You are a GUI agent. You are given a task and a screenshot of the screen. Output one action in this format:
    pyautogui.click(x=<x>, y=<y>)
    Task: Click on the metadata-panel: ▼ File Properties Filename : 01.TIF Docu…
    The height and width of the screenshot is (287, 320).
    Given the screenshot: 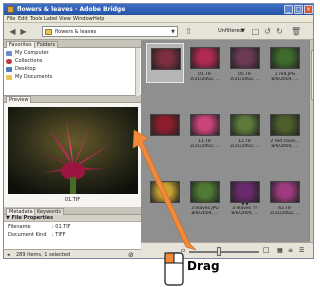 What is the action you would take?
    pyautogui.click(x=72, y=232)
    